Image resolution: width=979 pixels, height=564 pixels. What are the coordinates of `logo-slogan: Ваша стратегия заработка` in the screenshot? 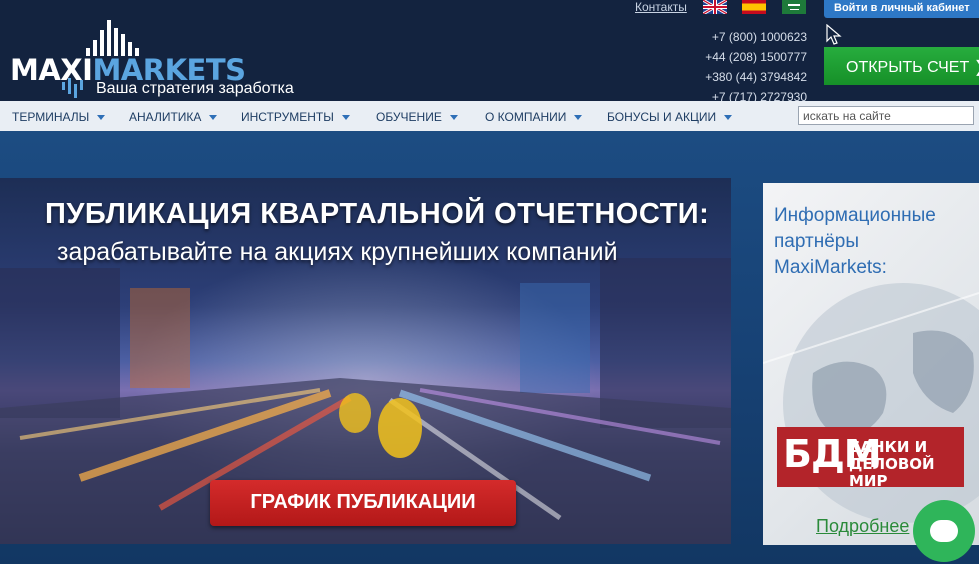 It's located at (195, 88).